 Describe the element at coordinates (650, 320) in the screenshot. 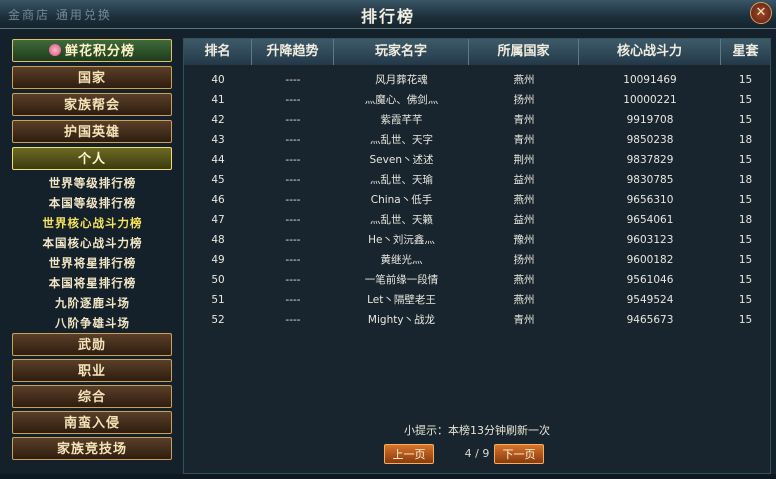

I see `combat-power-cell: 9465673` at that location.